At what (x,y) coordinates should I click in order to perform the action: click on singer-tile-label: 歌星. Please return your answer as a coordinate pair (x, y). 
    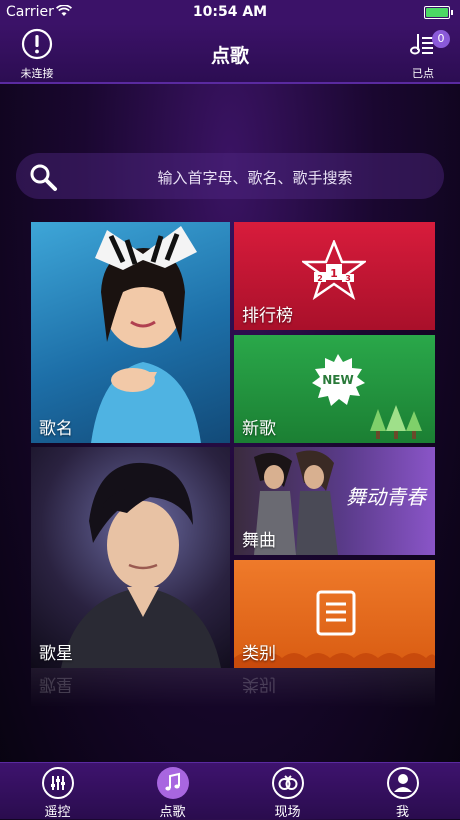
    Looking at the image, I should click on (56, 654).